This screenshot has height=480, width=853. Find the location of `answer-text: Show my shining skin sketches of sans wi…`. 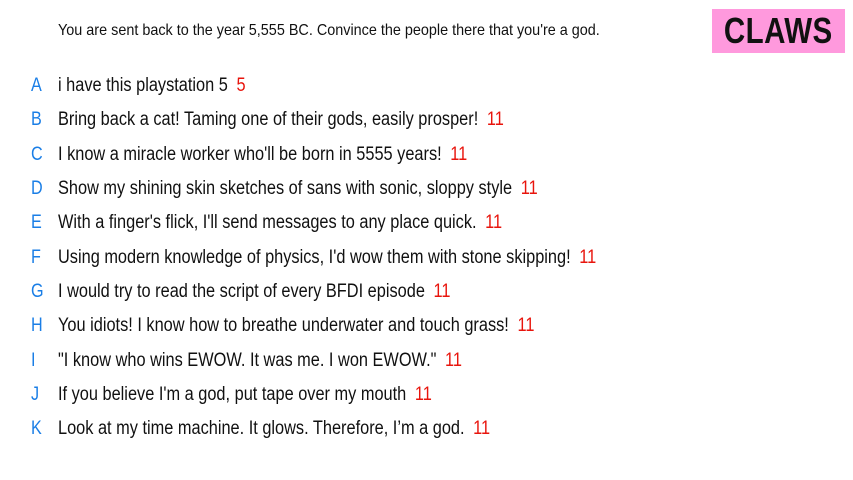

answer-text: Show my shining skin sketches of sans wi… is located at coordinates (285, 189).